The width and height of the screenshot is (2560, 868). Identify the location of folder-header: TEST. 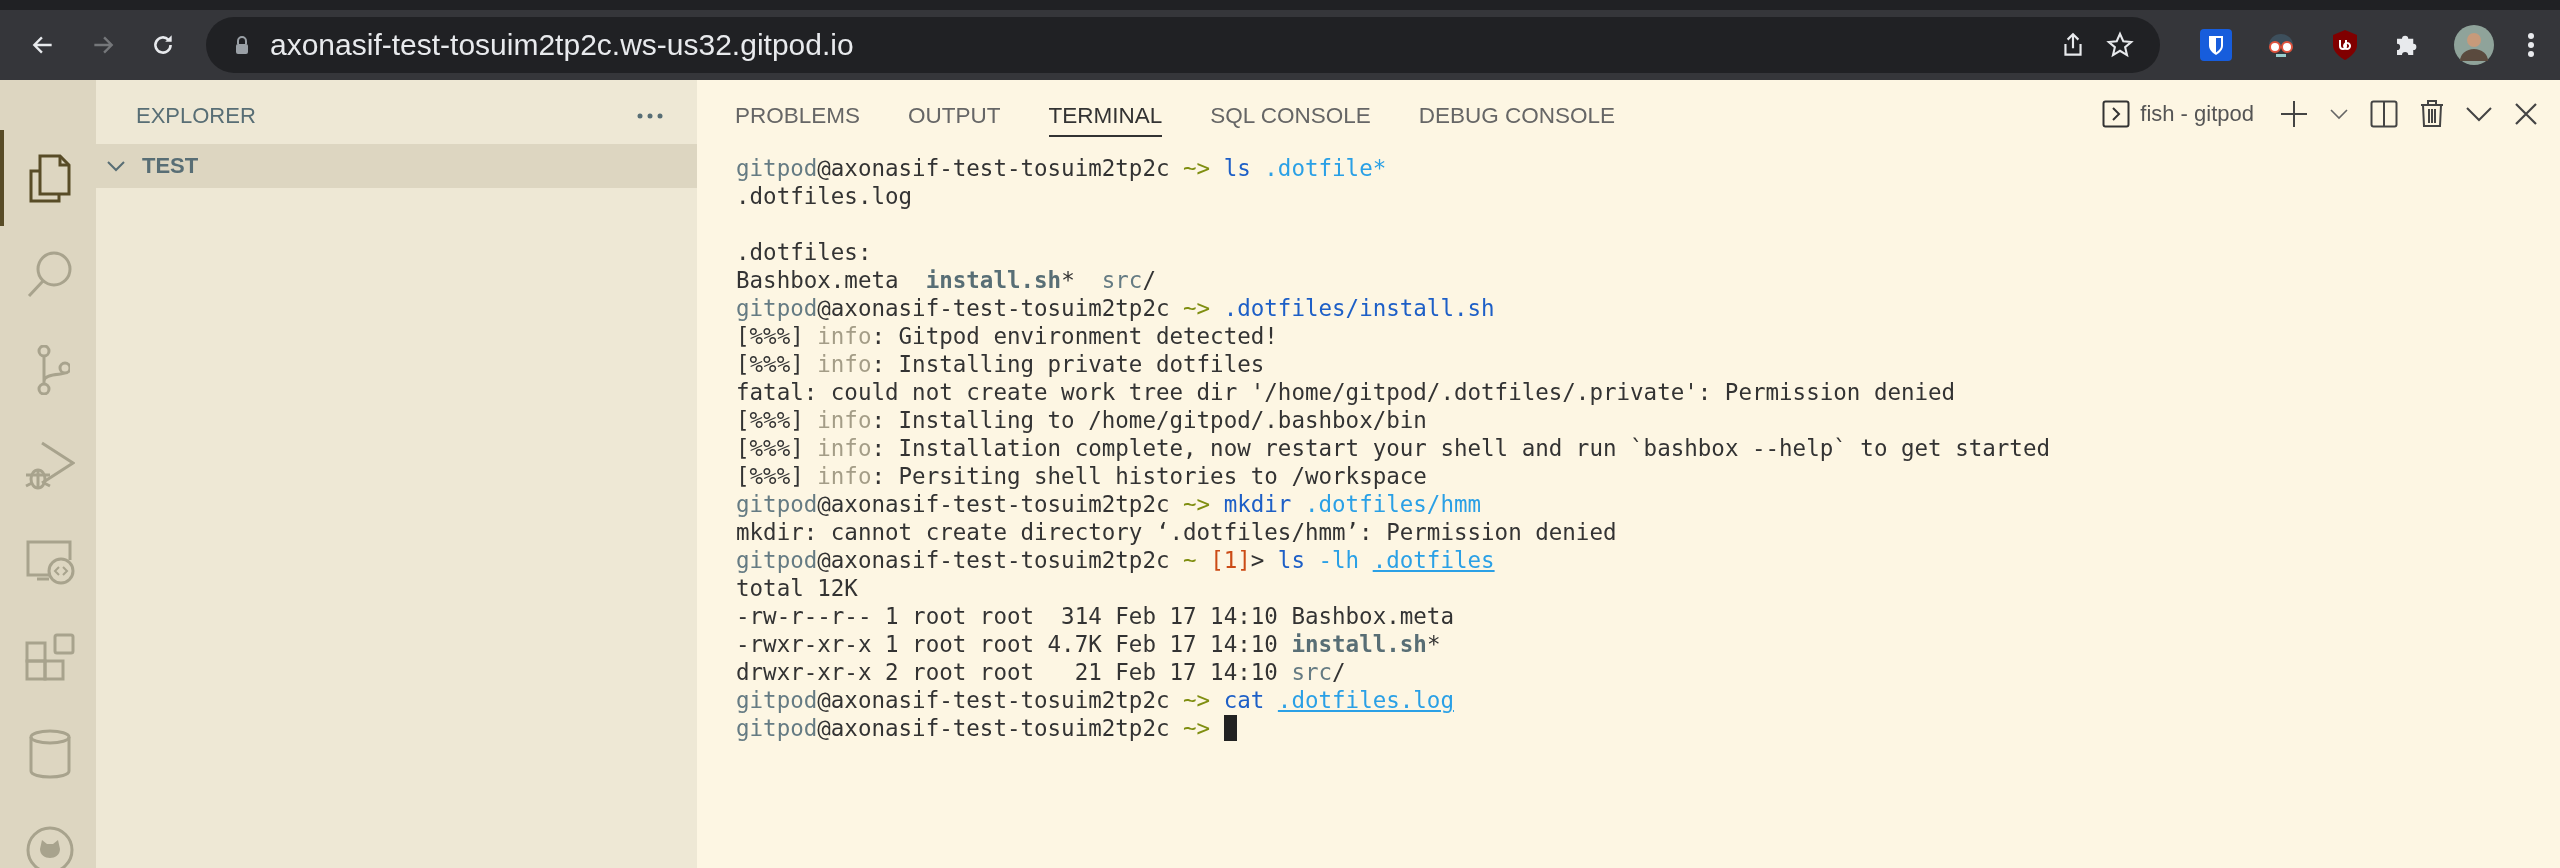
(396, 166).